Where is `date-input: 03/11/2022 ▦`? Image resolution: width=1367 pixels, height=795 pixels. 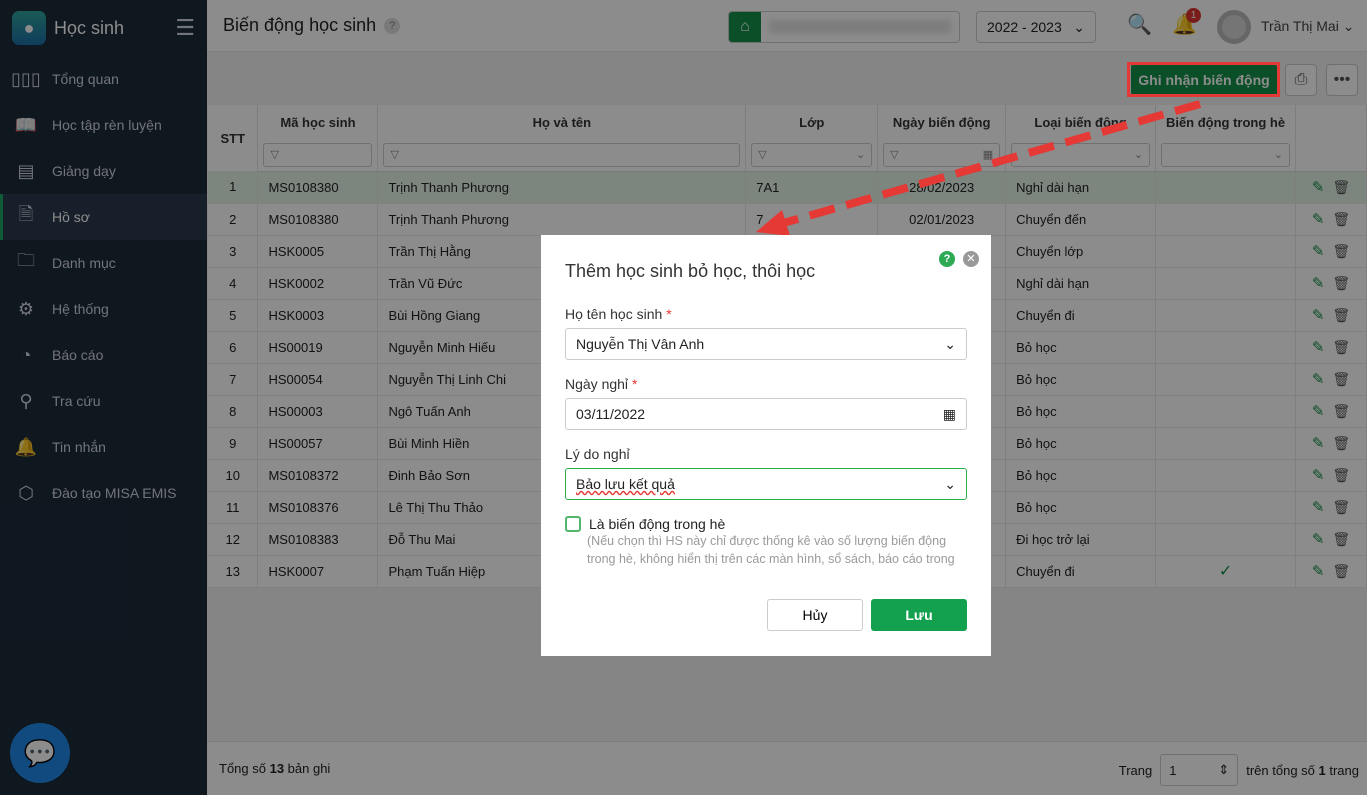 date-input: 03/11/2022 ▦ is located at coordinates (766, 414).